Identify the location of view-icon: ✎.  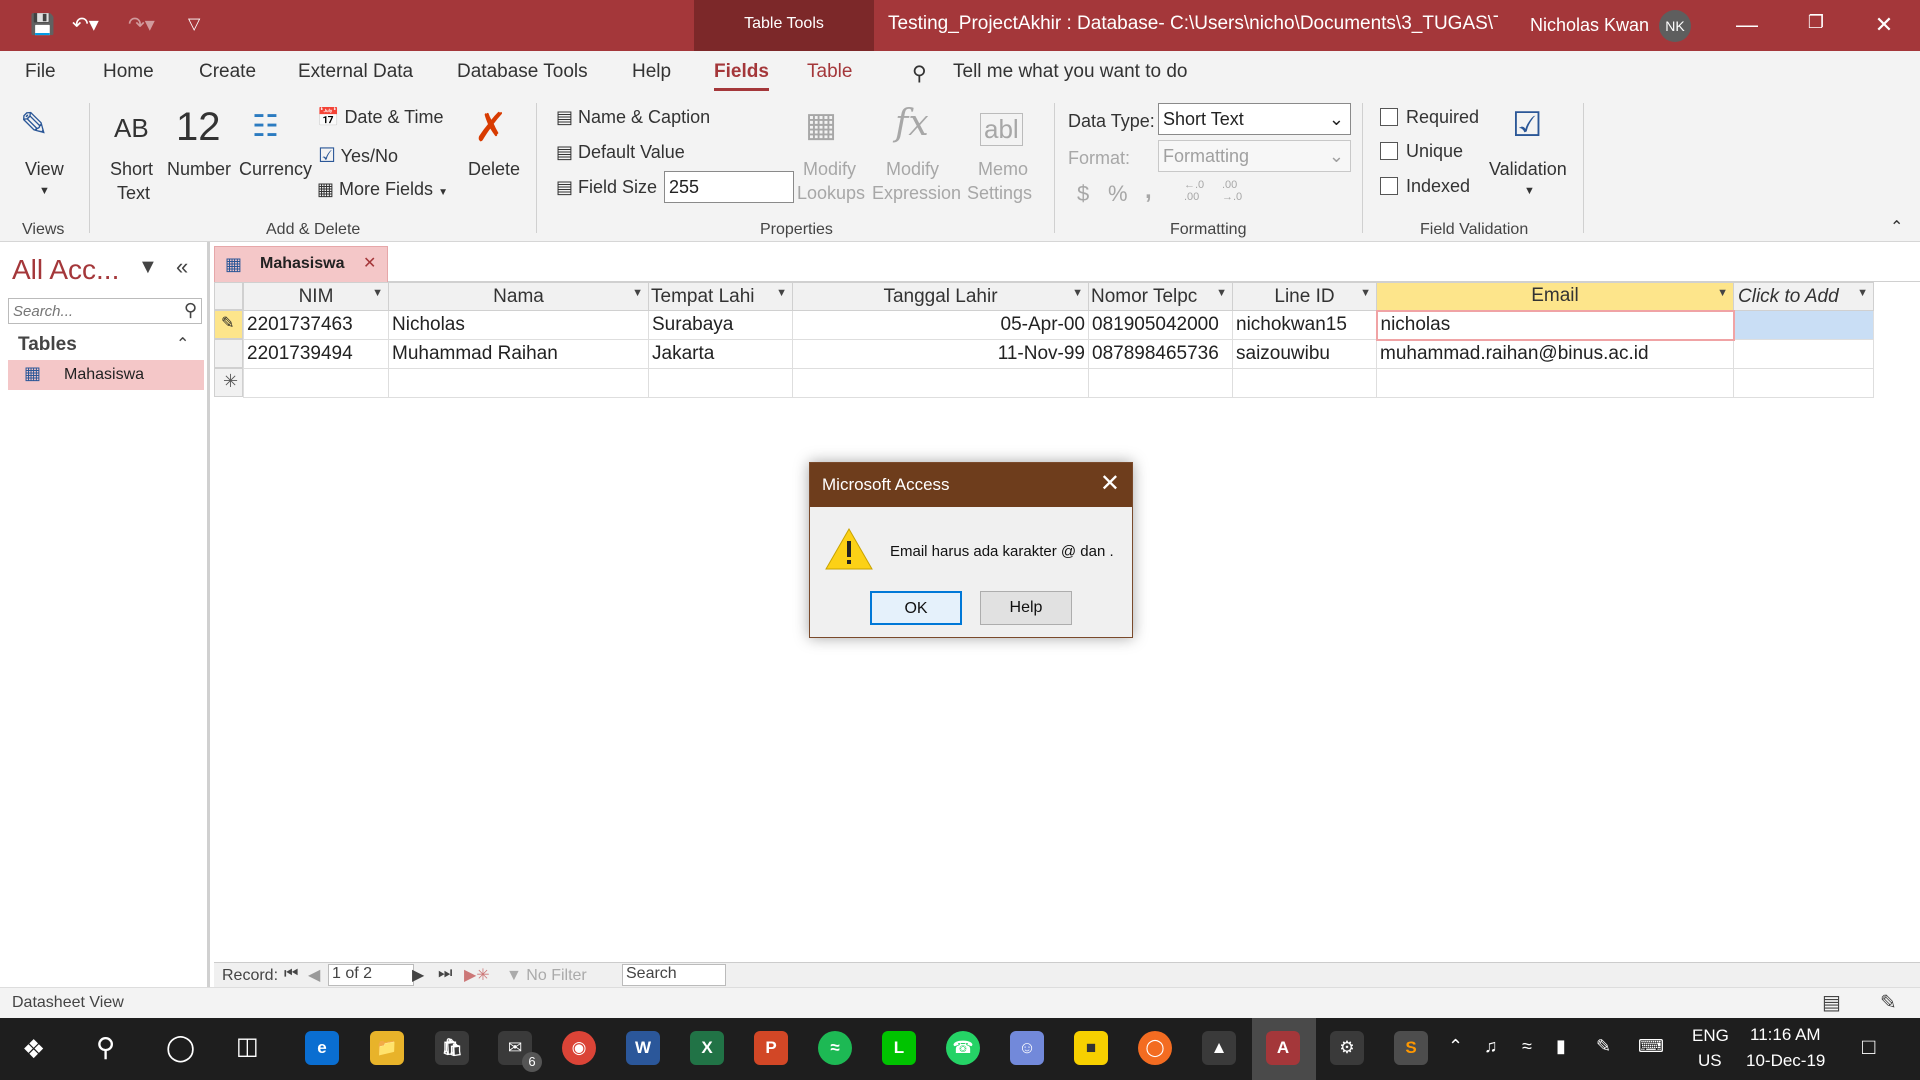
(34, 125).